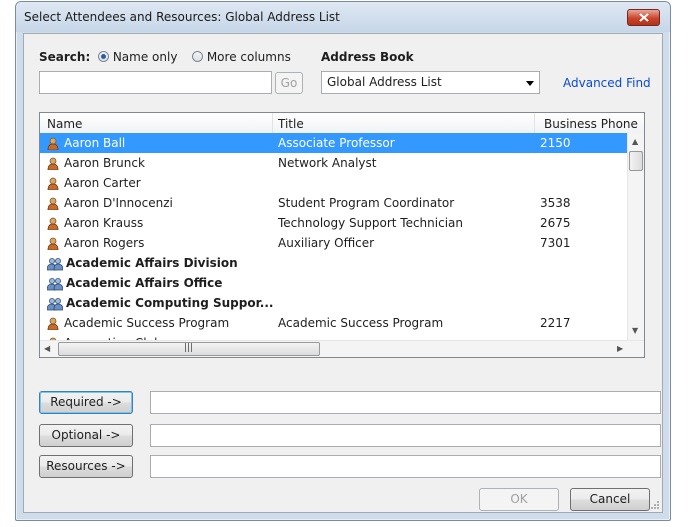 The width and height of the screenshot is (688, 527). What do you see at coordinates (610, 499) in the screenshot?
I see `cancel-button: Cancel` at bounding box center [610, 499].